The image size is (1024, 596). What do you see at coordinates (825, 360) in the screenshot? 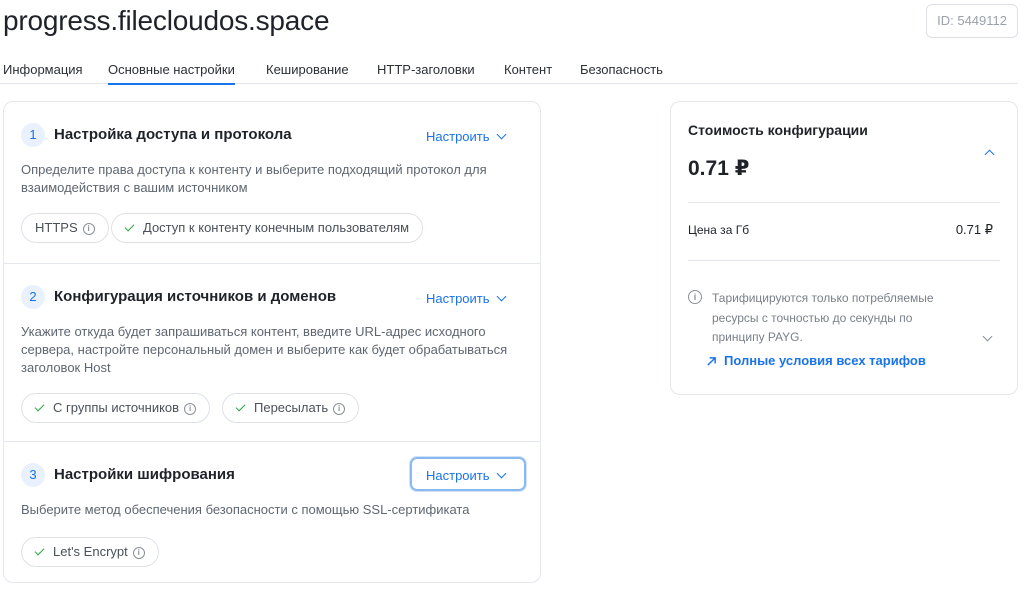
I see `tariffs-link-label: Полные условия всех тарифов` at bounding box center [825, 360].